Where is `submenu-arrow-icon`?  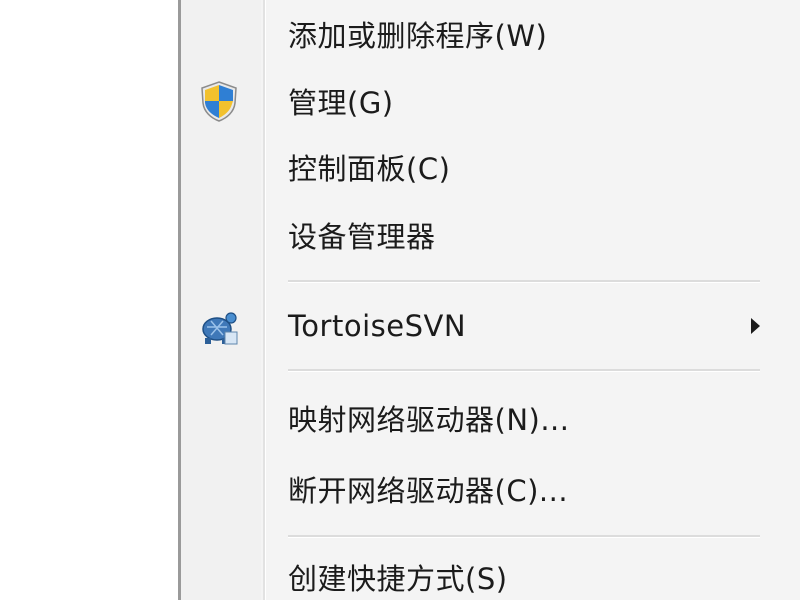
submenu-arrow-icon is located at coordinates (755, 326).